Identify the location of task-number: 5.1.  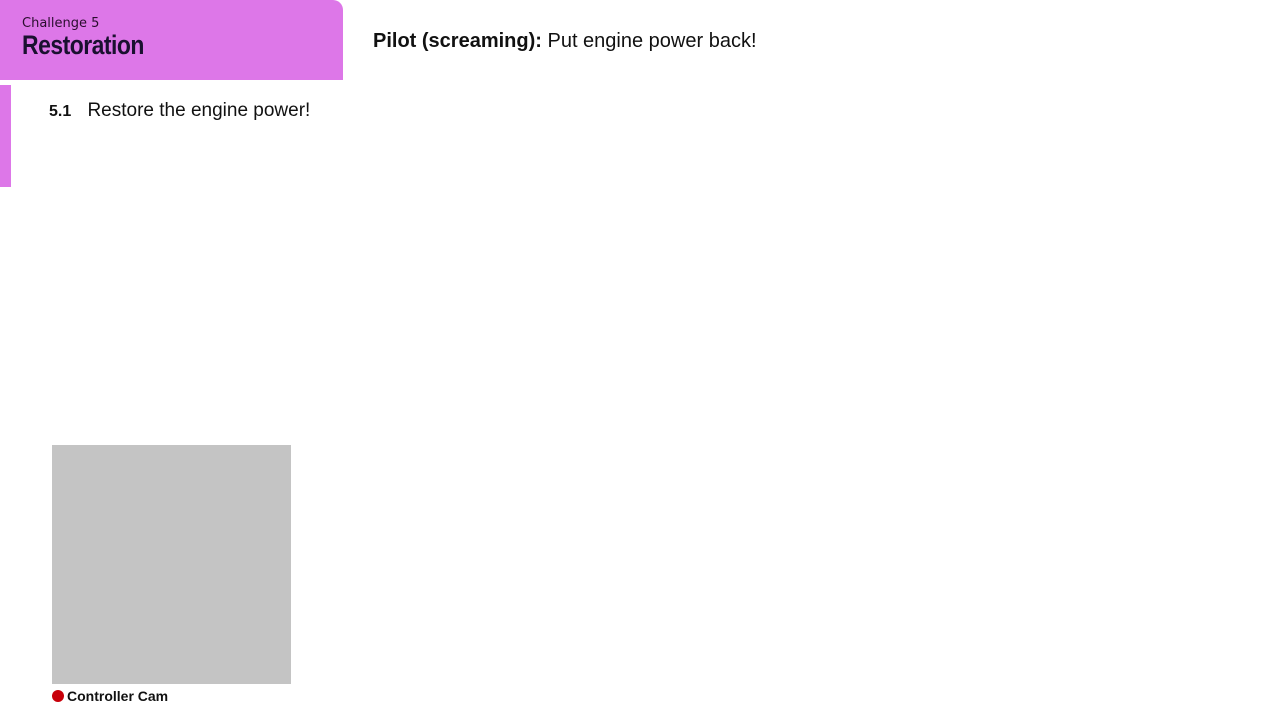
(60, 111).